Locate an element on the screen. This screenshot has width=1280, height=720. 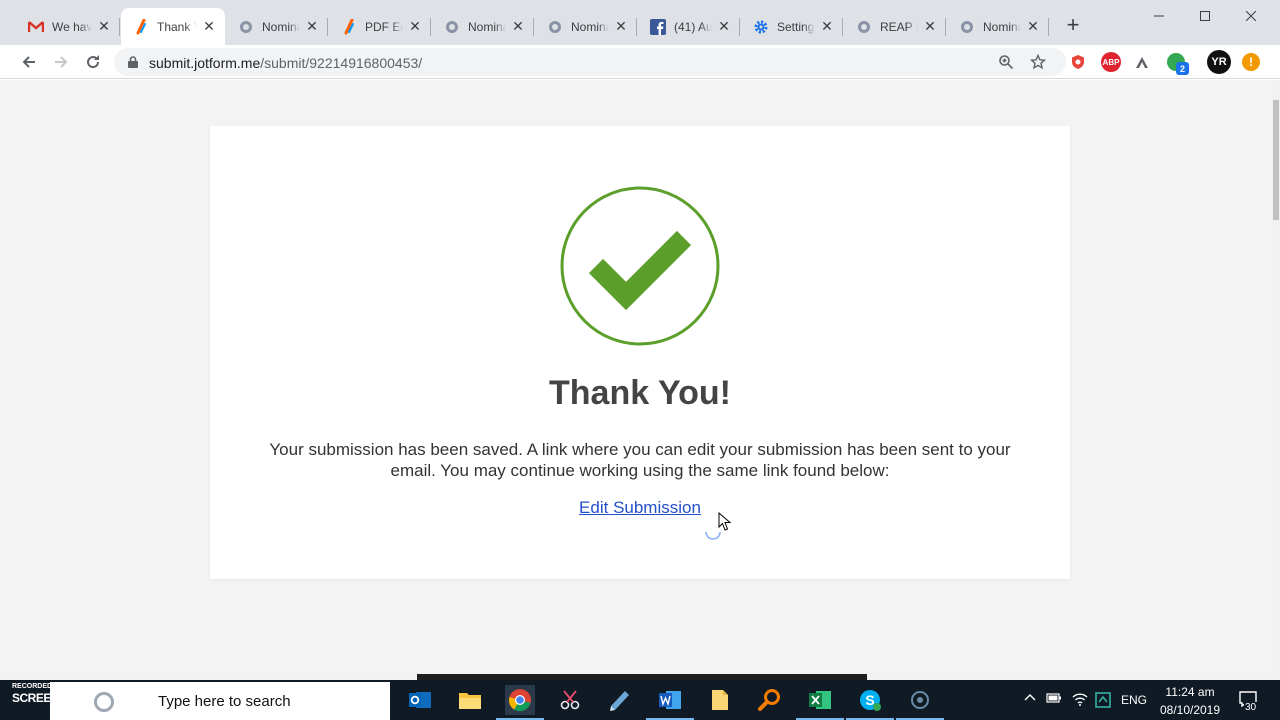
taskbar-file-explorer is located at coordinates (470, 700).